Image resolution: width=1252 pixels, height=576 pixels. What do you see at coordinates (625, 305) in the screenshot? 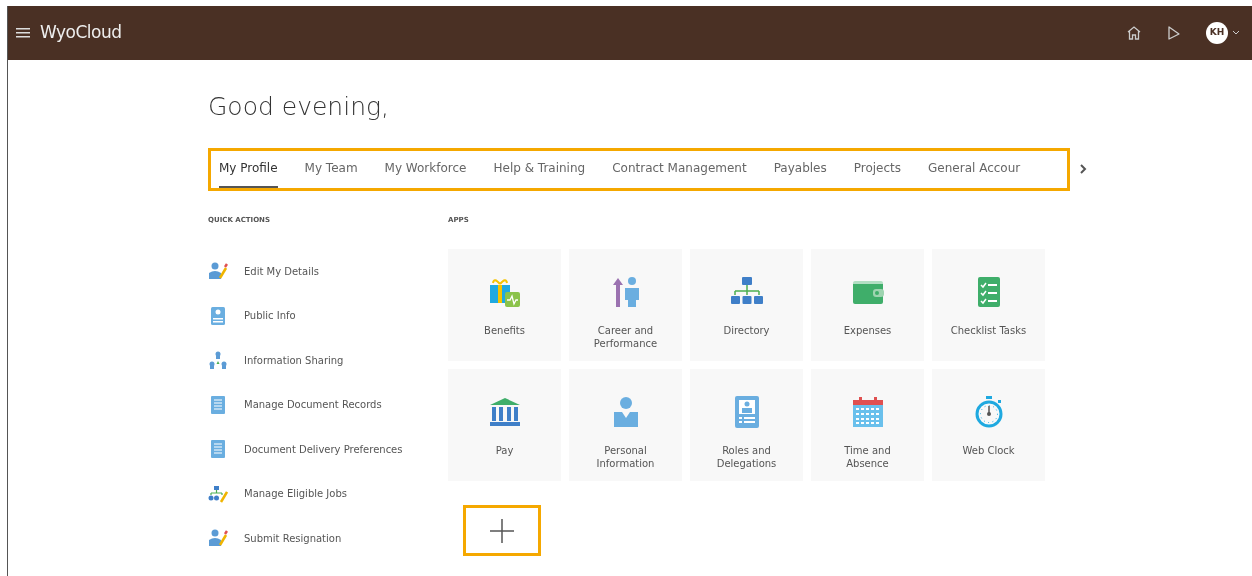
I see `app-tile: Career and Performance` at bounding box center [625, 305].